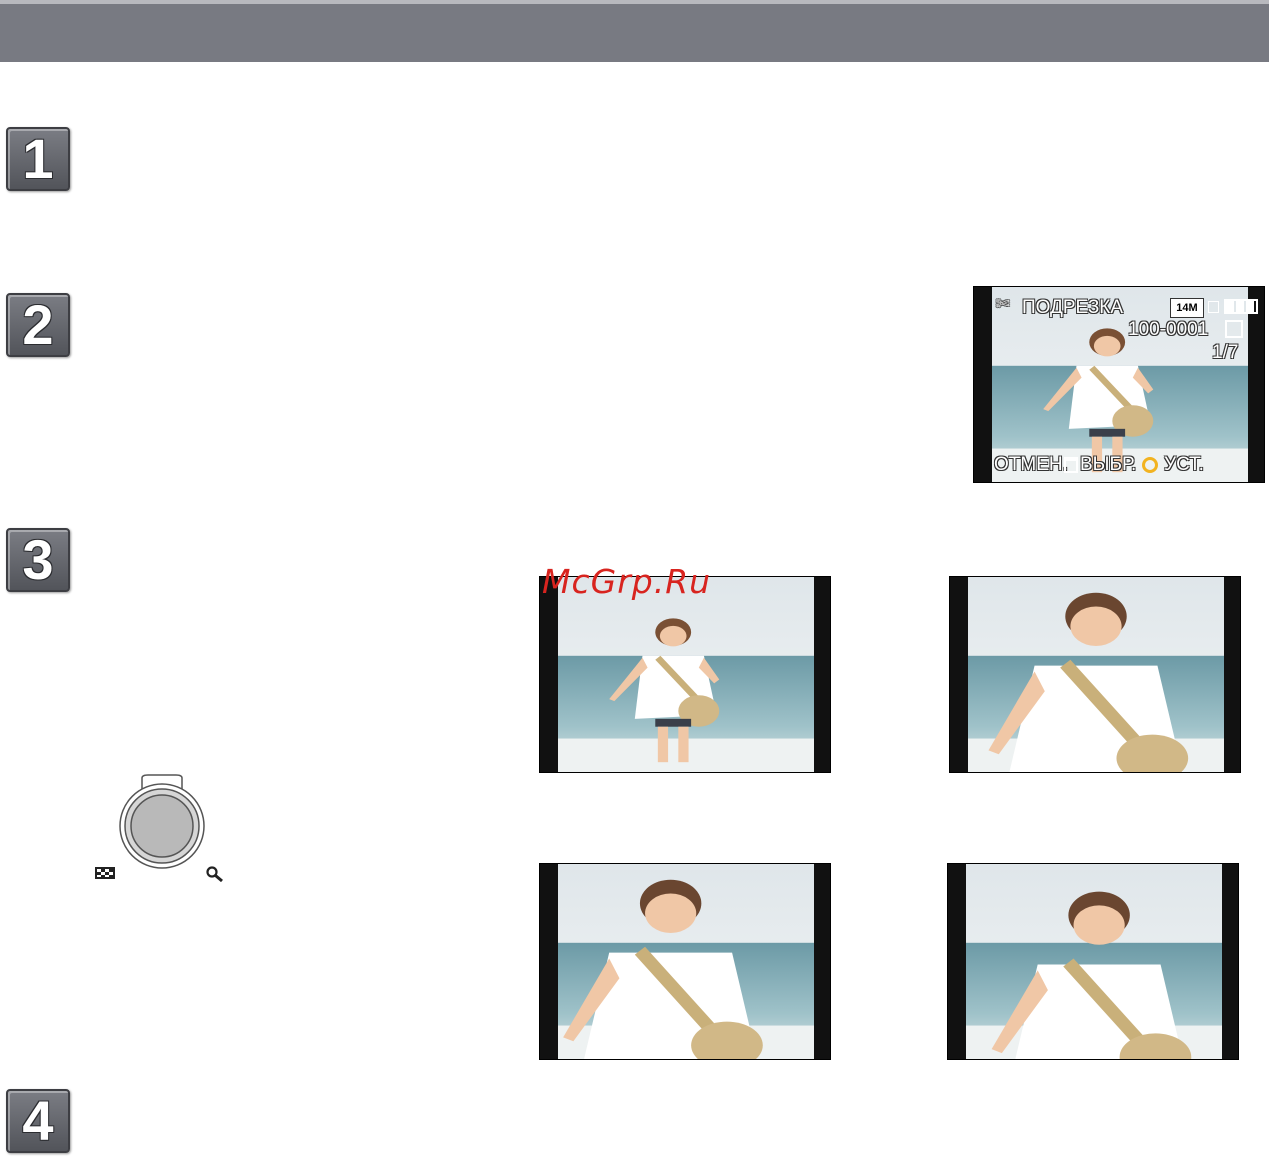 This screenshot has width=1269, height=1157. I want to click on lcd-counter: 1/7, so click(1225, 352).